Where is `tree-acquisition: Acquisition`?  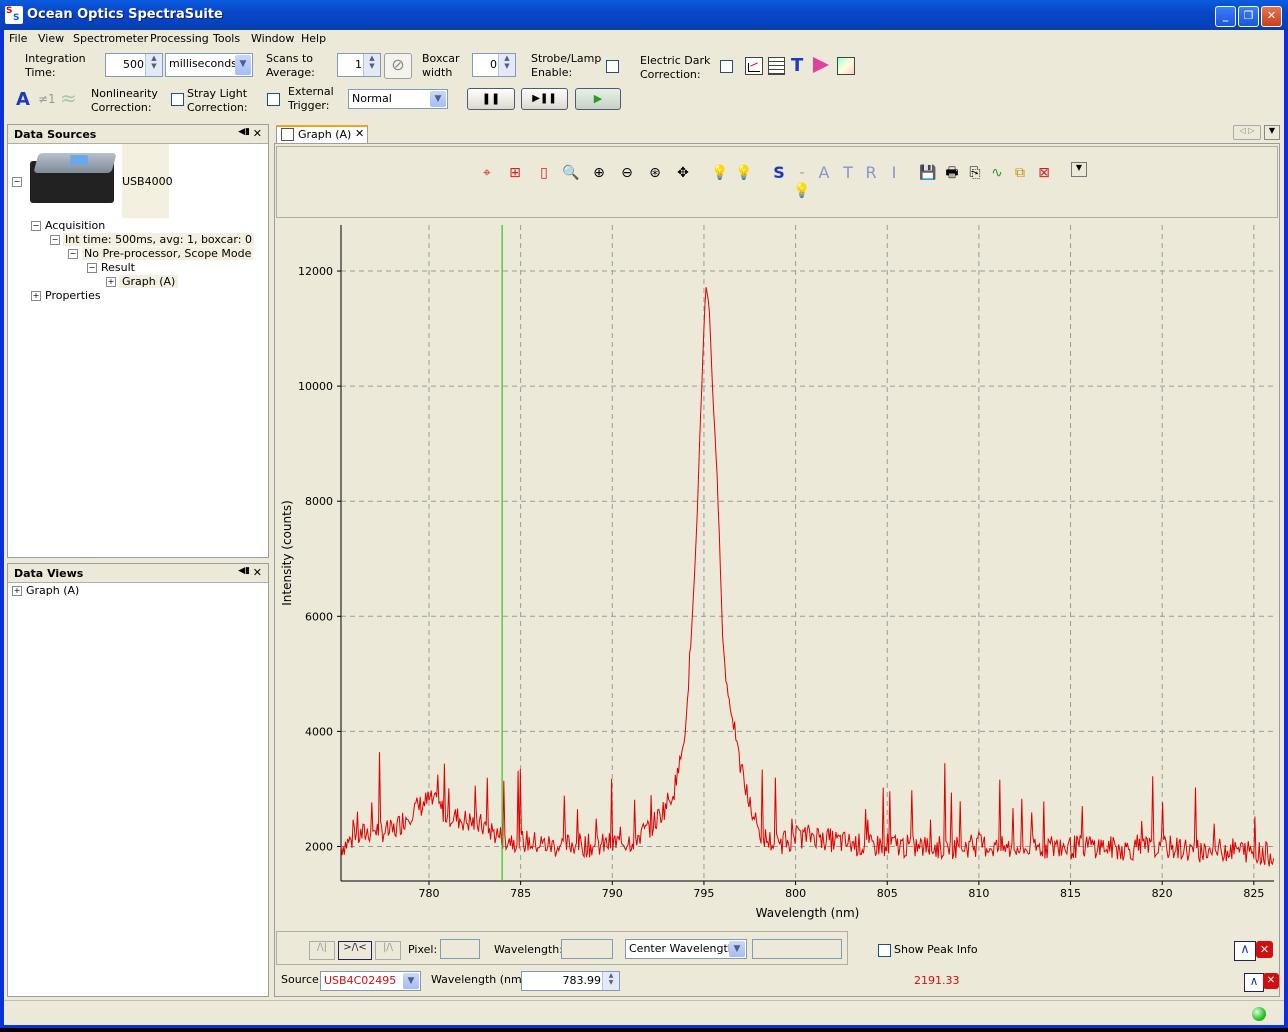 tree-acquisition: Acquisition is located at coordinates (75, 225).